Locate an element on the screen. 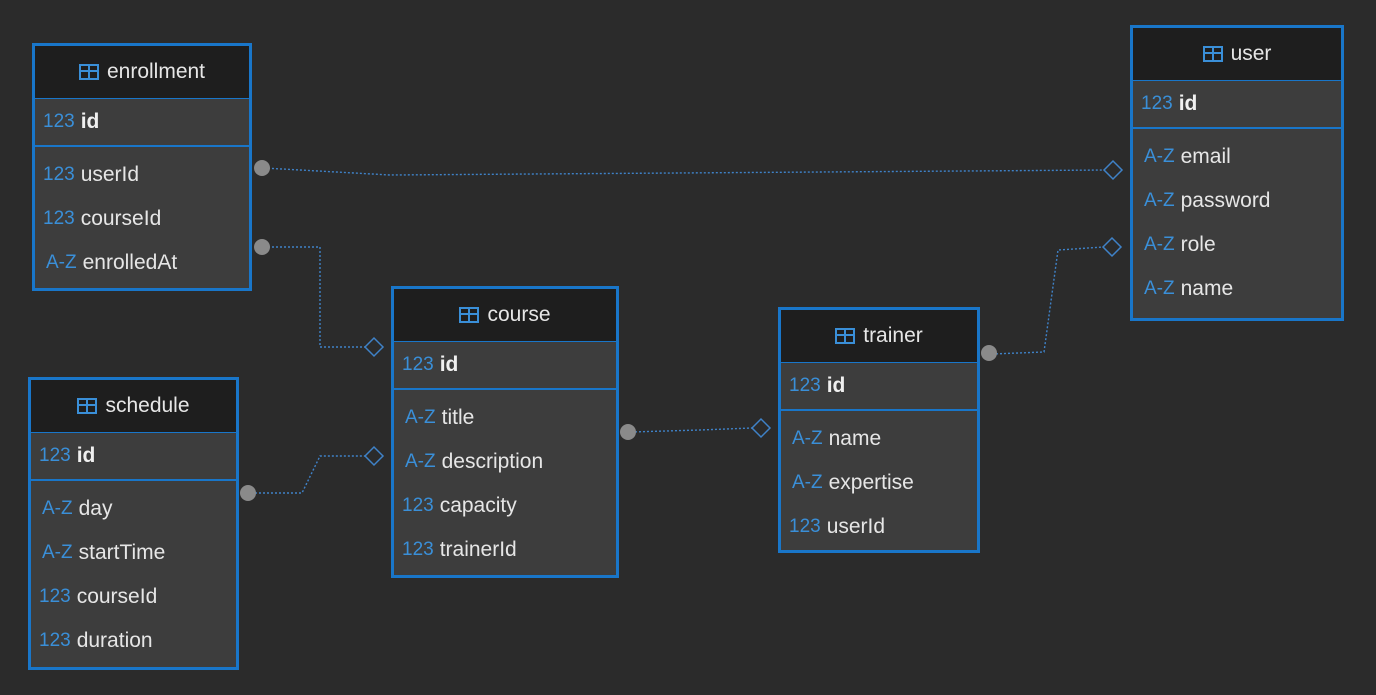 Image resolution: width=1376 pixels, height=695 pixels. entity-schedule-title: schedule is located at coordinates (147, 405).